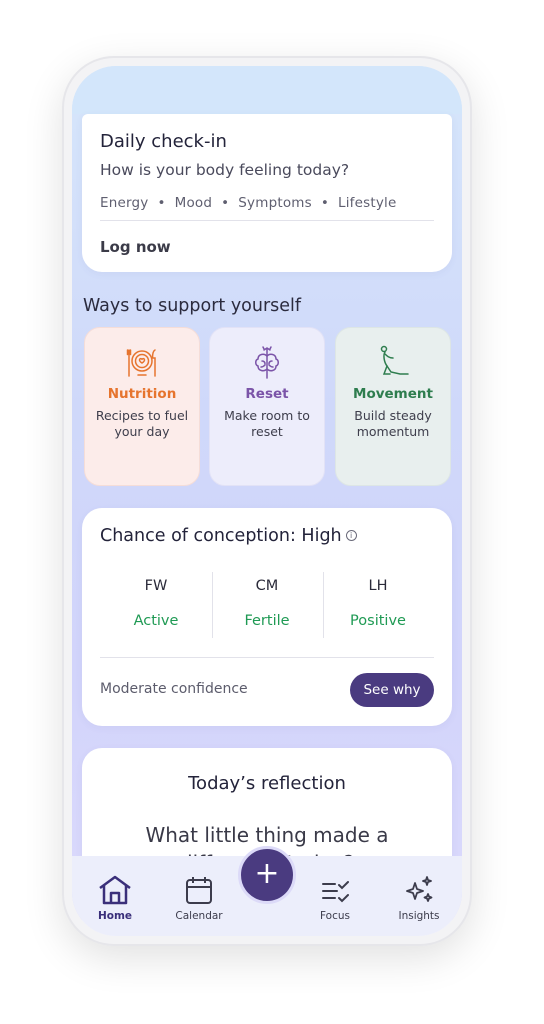 The height and width of the screenshot is (1024, 544). What do you see at coordinates (163, 141) in the screenshot?
I see `checkin-title: Daily check-in` at bounding box center [163, 141].